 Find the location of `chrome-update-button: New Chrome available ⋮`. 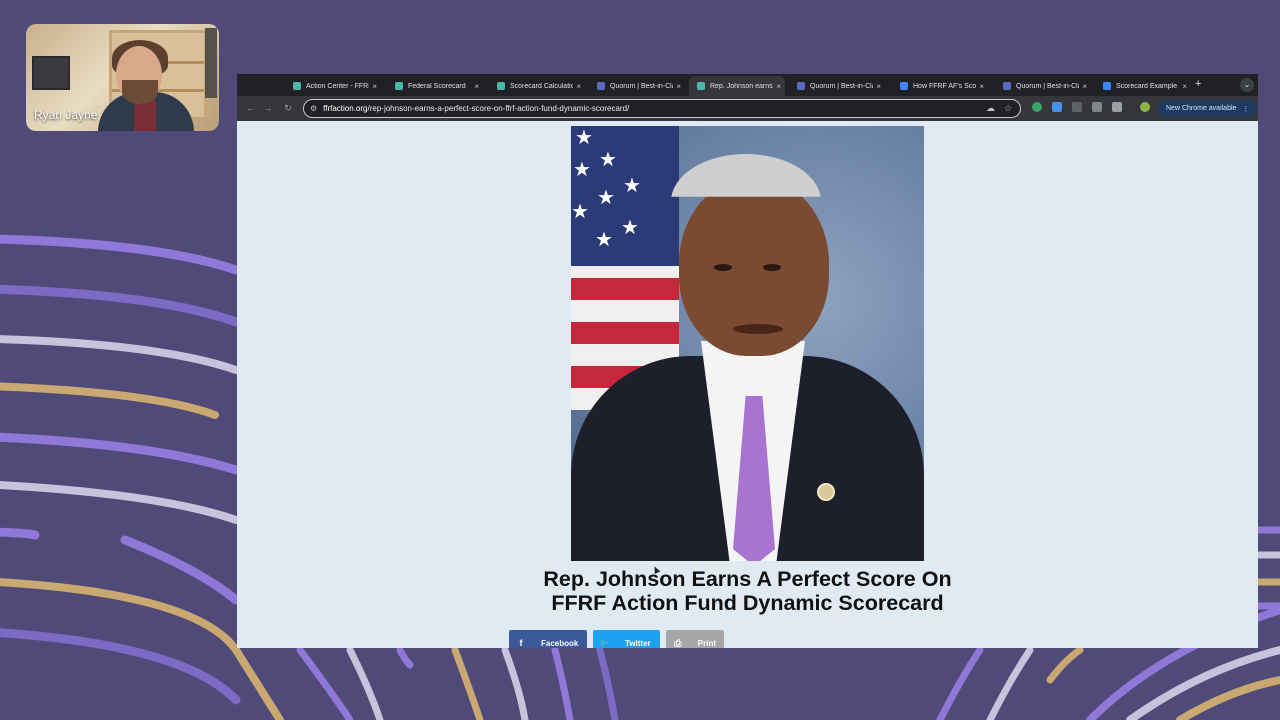

chrome-update-button: New Chrome available ⋮ is located at coordinates (1208, 108).